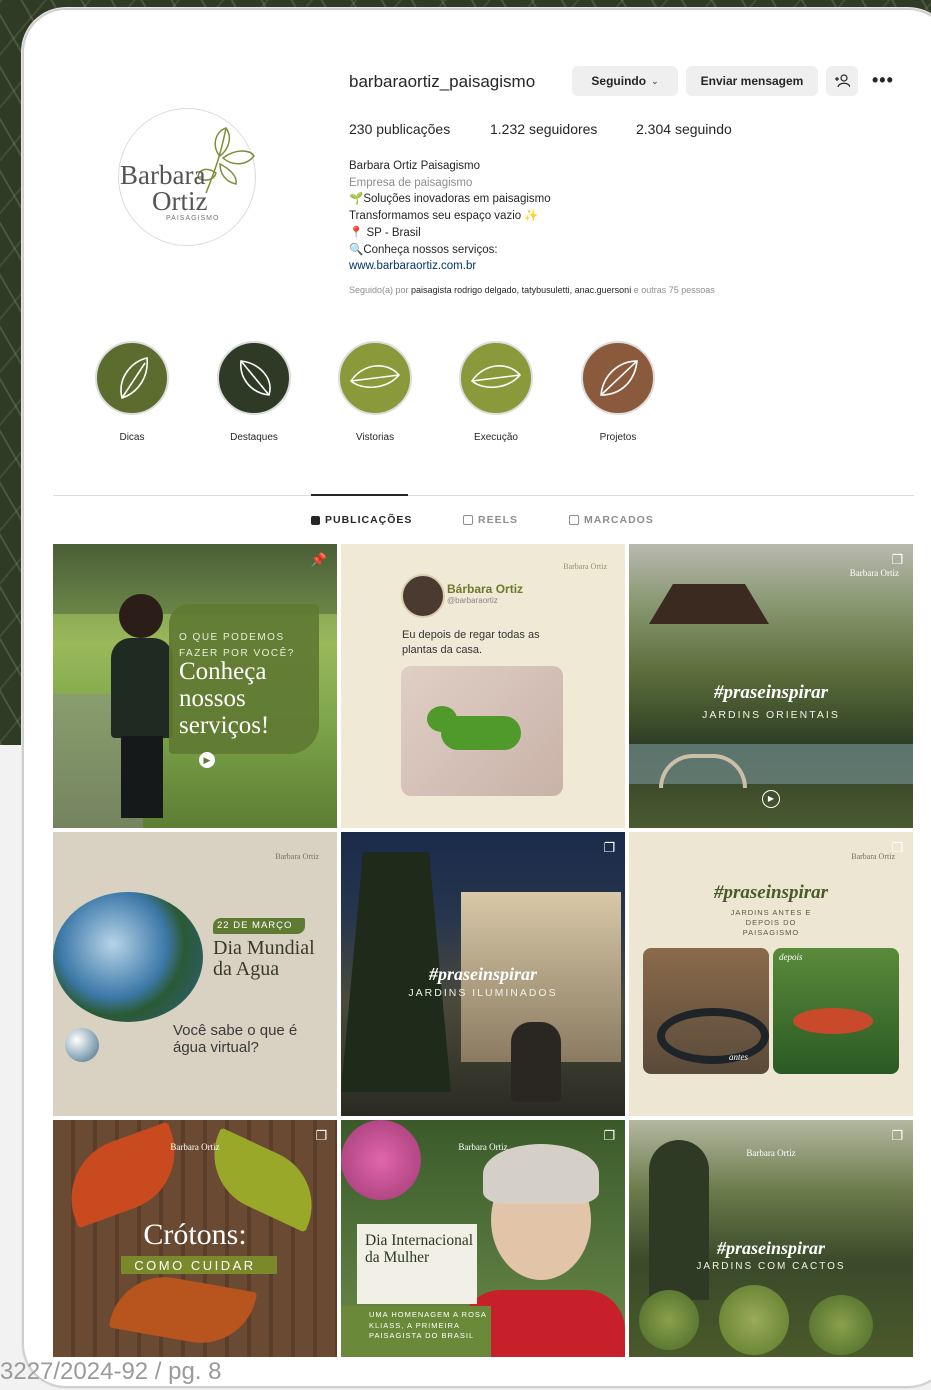 The image size is (931, 1390). I want to click on pin-icon: 📌, so click(318, 559).